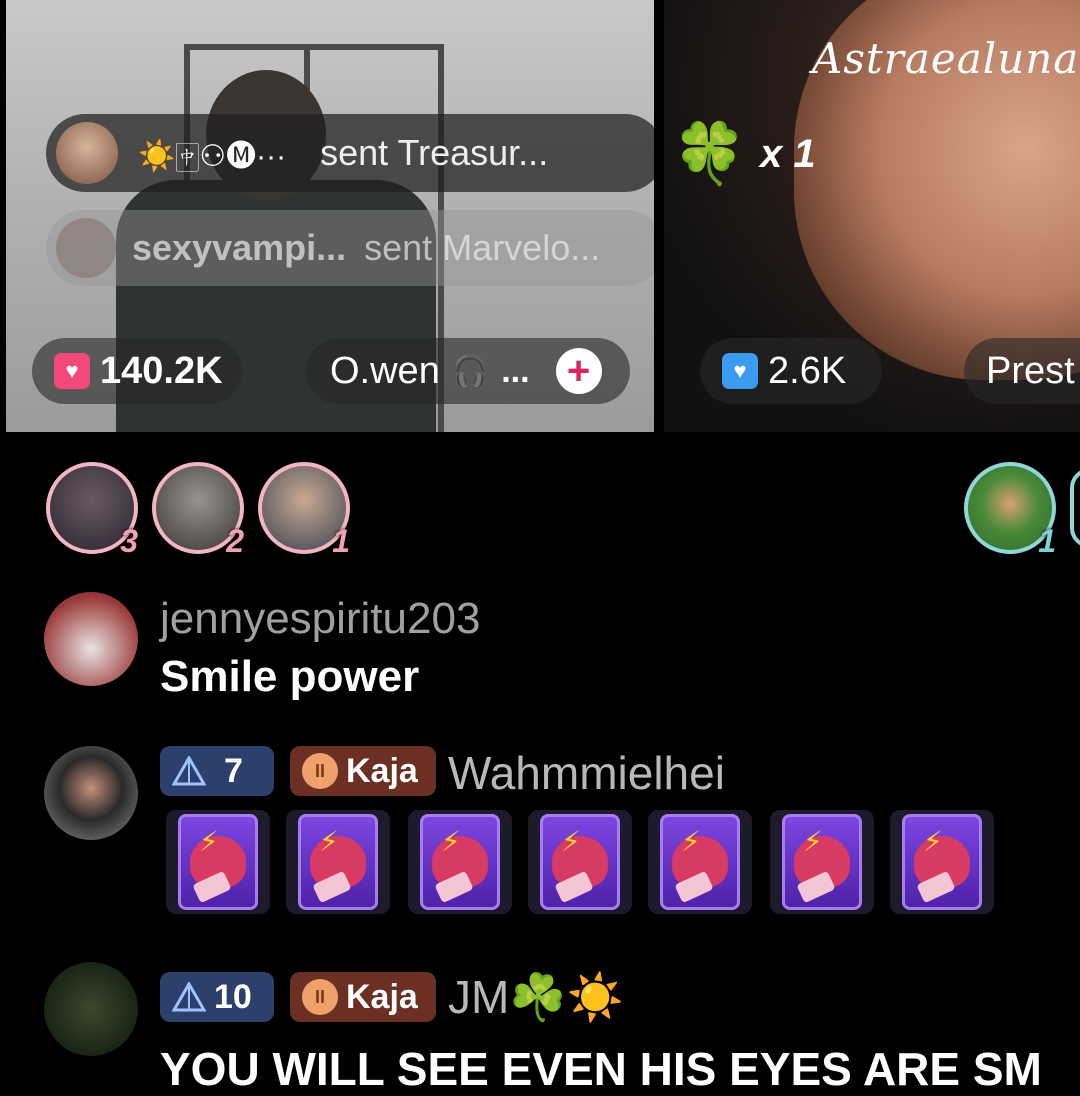 The height and width of the screenshot is (1096, 1080). What do you see at coordinates (385, 370) in the screenshot?
I see `host-name: O.wen` at bounding box center [385, 370].